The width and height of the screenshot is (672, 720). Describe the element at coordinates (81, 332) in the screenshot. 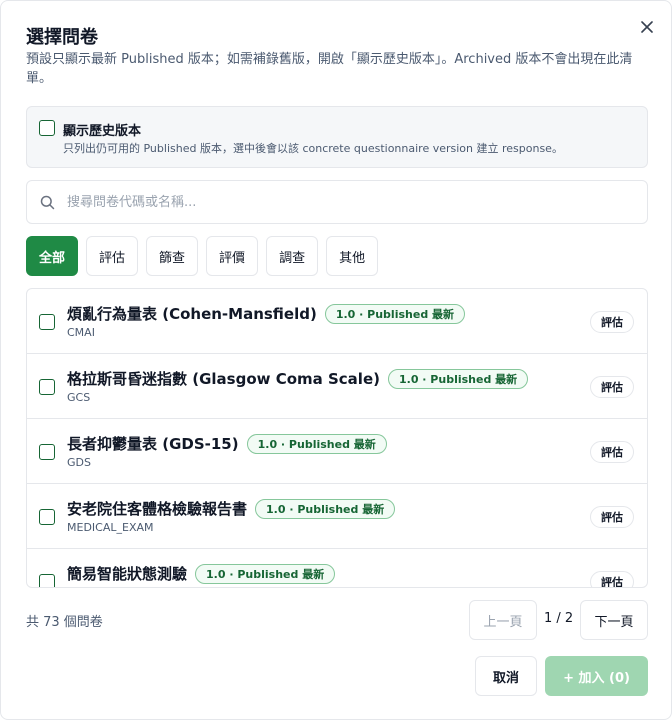

I see `item-code: CMAI` at that location.